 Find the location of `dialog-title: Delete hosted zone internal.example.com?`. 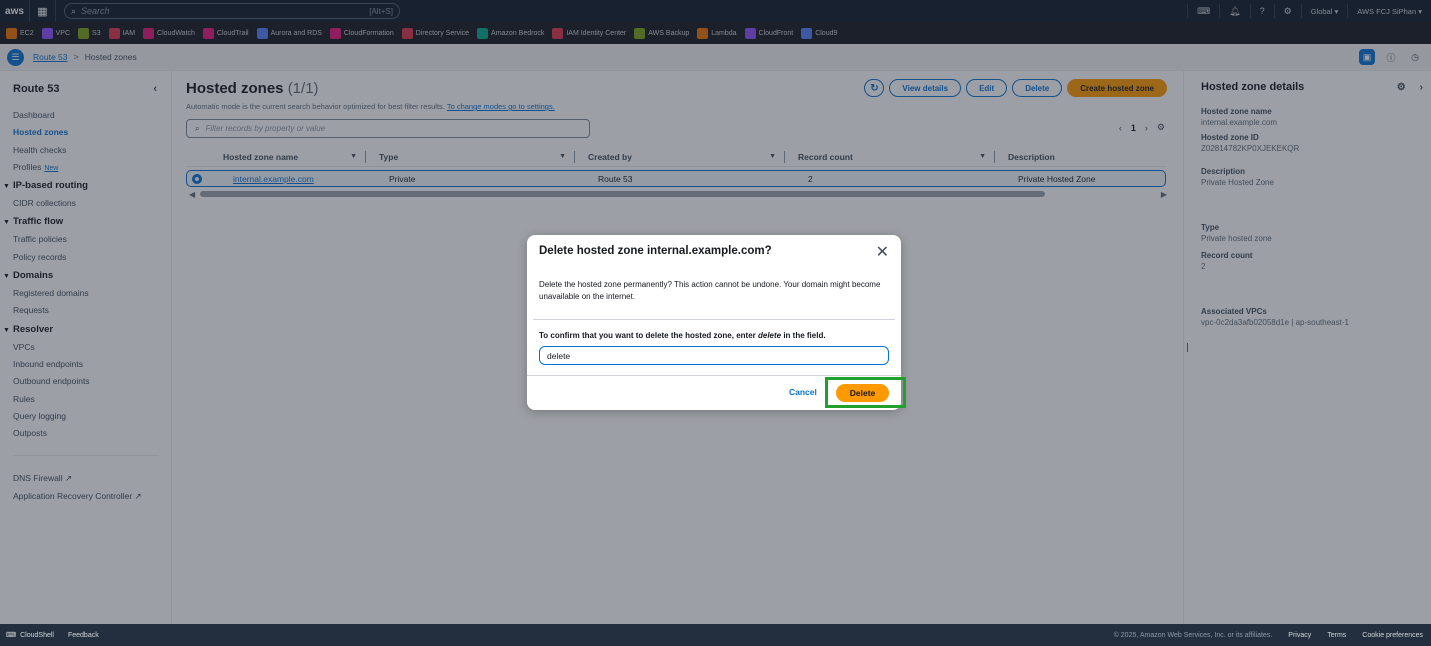

dialog-title: Delete hosted zone internal.example.com? is located at coordinates (655, 251).